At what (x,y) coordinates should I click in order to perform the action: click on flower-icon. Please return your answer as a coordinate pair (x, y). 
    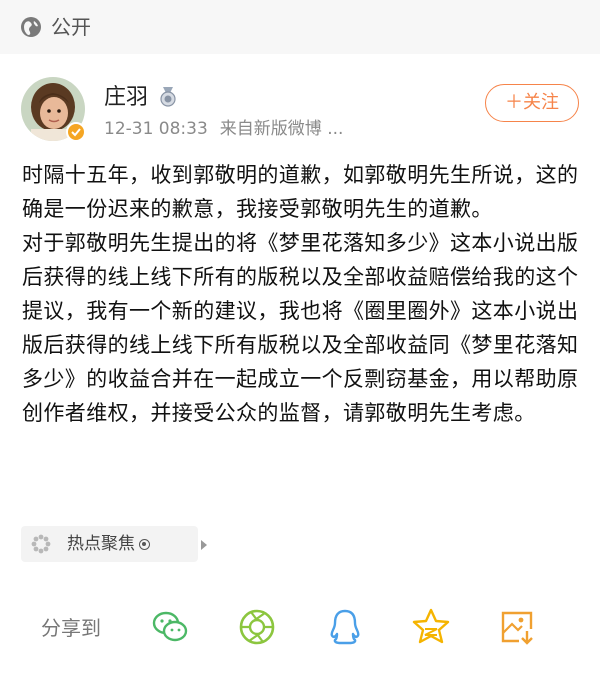
    Looking at the image, I should click on (41, 544).